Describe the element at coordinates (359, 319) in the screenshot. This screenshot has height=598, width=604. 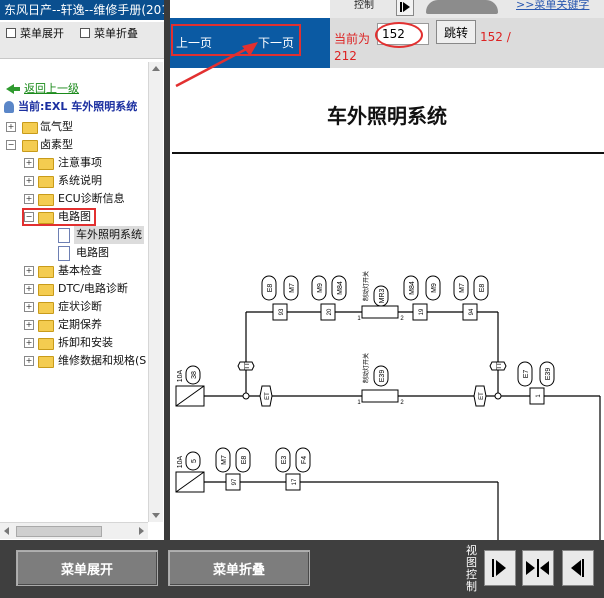
I see `pin-1: 1` at that location.